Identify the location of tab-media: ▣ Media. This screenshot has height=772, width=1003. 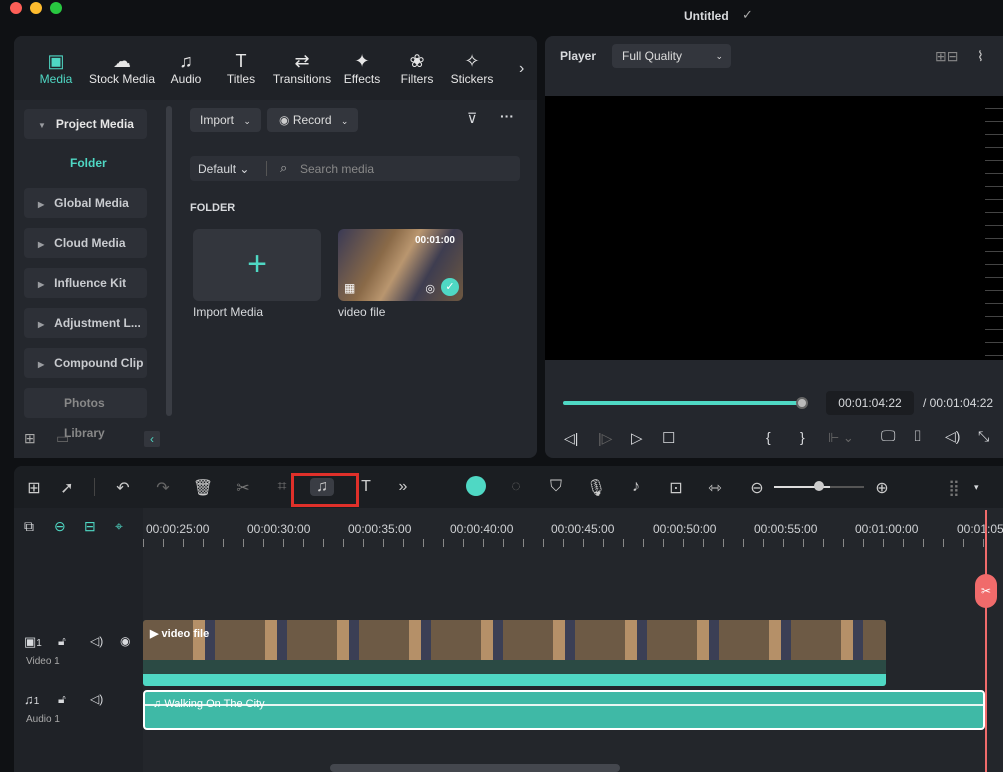
(56, 68).